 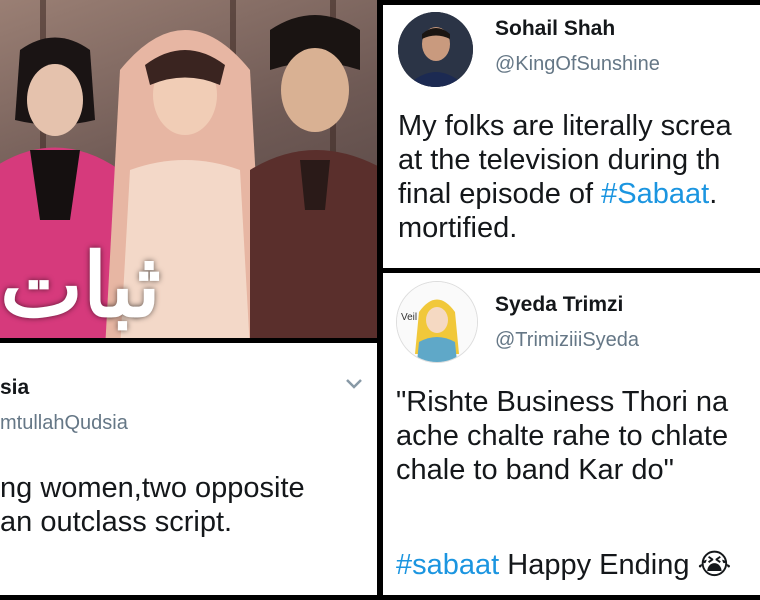 I want to click on tweet-author-name: Syeda Trimzi, so click(x=559, y=305).